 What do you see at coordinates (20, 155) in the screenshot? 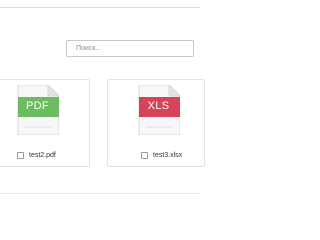
I see `file-checkbox-pdf` at bounding box center [20, 155].